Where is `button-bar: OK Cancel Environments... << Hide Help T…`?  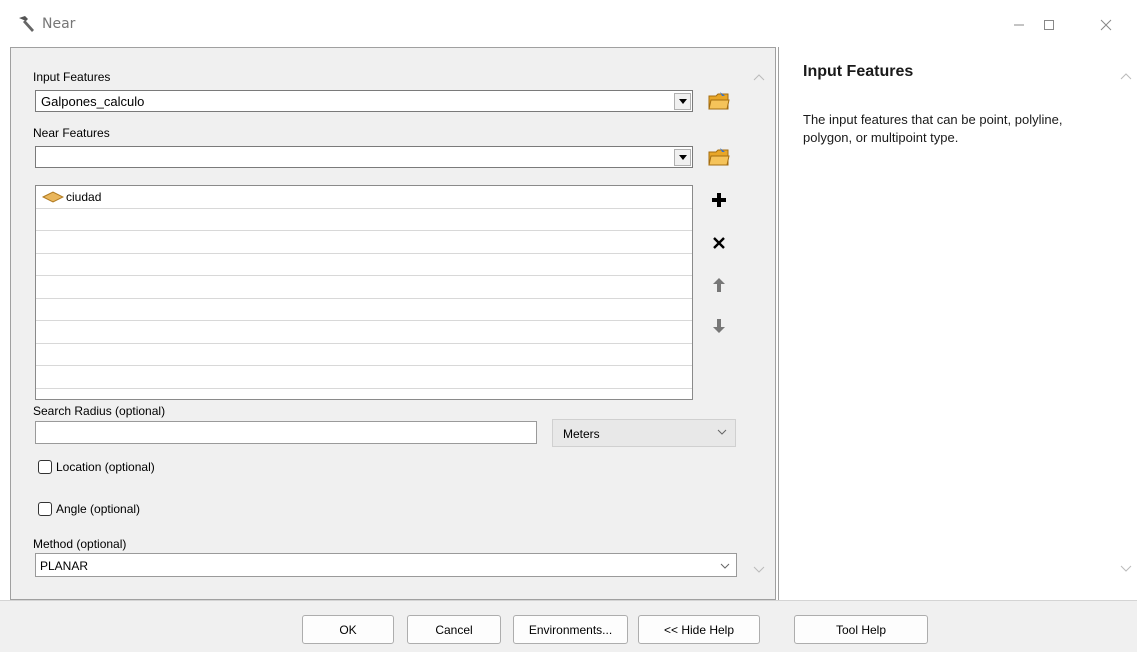
button-bar: OK Cancel Environments... << Hide Help T… is located at coordinates (568, 626).